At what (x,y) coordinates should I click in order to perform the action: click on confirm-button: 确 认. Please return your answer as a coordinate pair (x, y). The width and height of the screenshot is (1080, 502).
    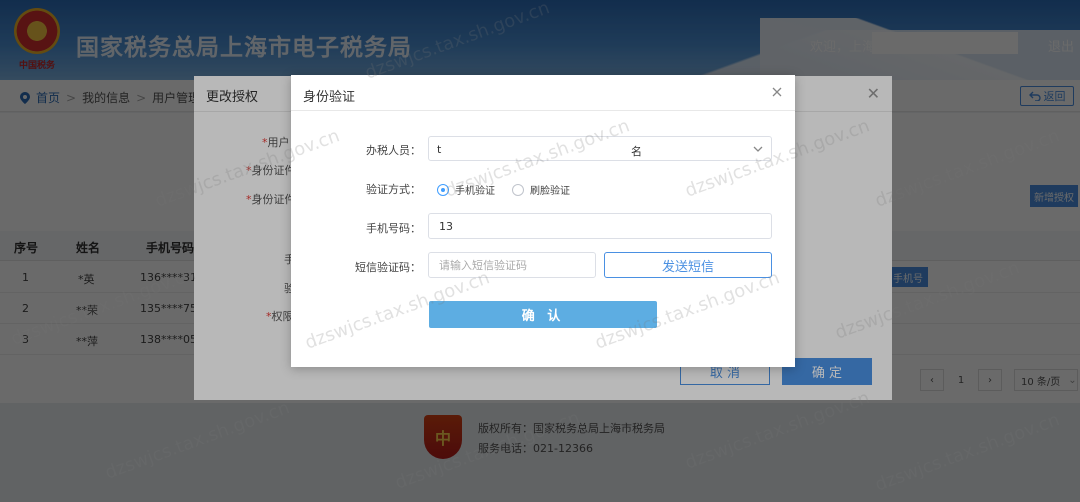
    Looking at the image, I should click on (543, 314).